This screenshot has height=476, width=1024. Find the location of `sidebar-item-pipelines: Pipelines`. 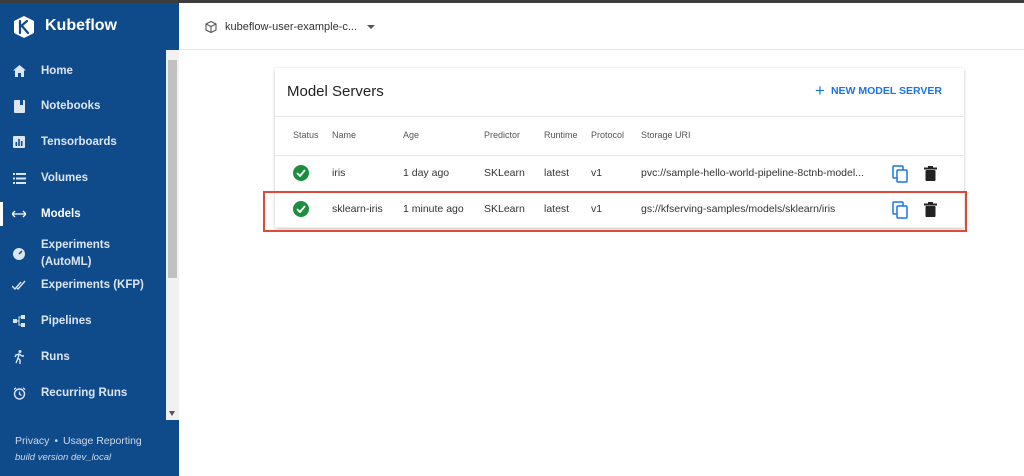

sidebar-item-pipelines: Pipelines is located at coordinates (83, 321).